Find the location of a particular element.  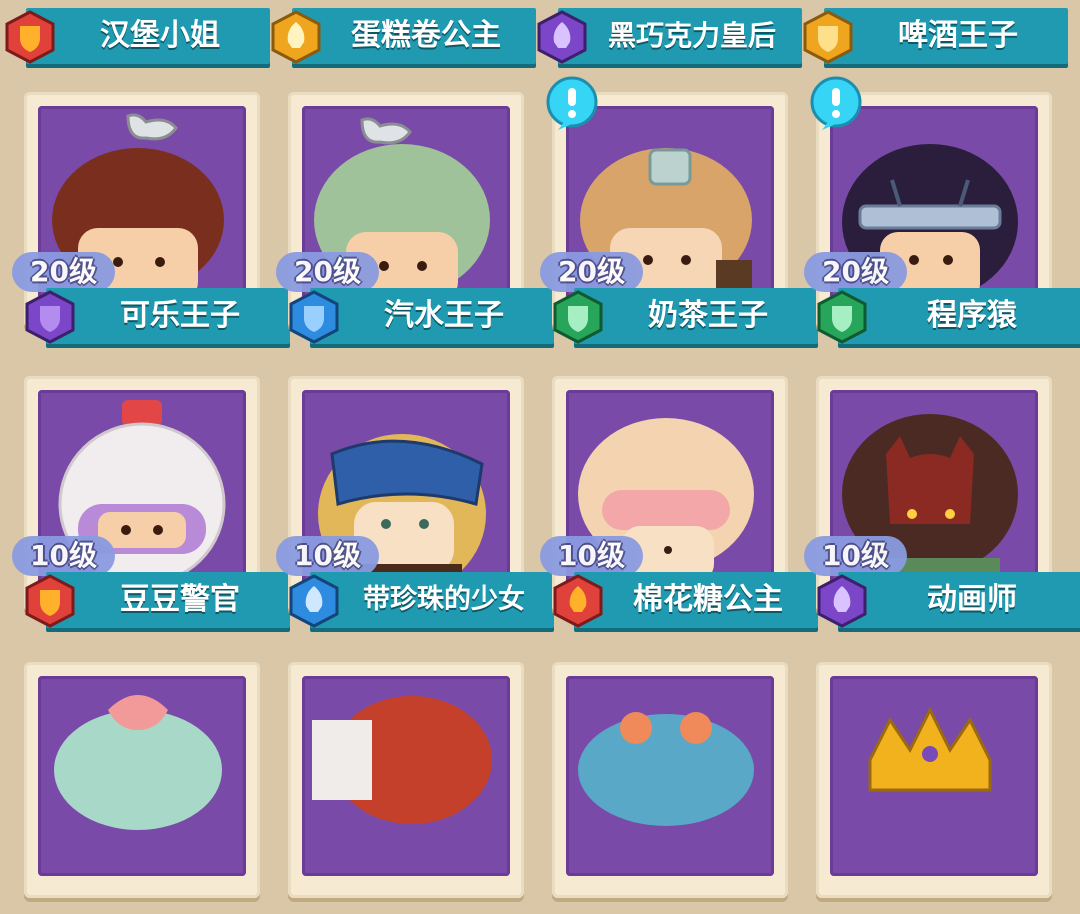

character-name: 程序猿 is located at coordinates (972, 315).